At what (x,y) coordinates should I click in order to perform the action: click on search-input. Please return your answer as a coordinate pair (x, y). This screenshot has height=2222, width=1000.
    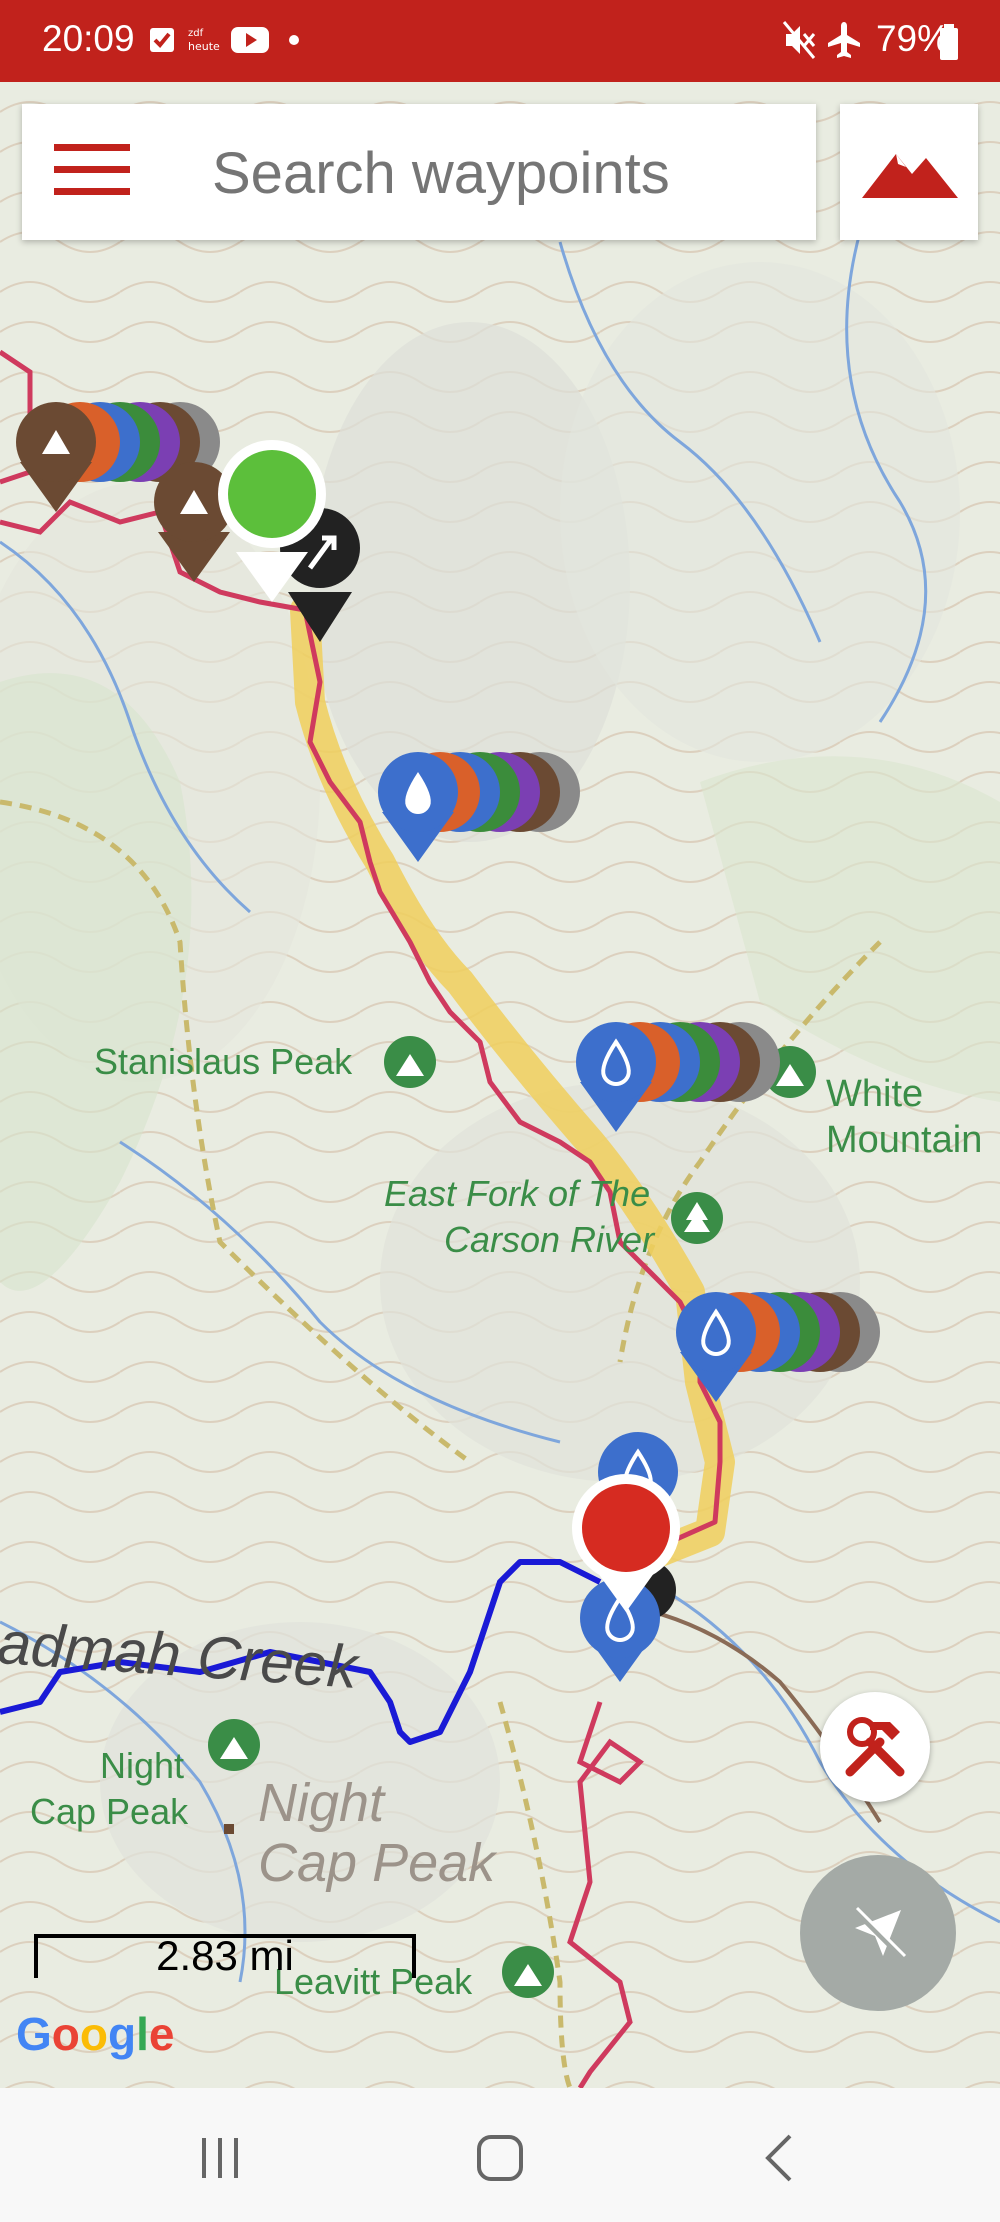
    Looking at the image, I should click on (502, 173).